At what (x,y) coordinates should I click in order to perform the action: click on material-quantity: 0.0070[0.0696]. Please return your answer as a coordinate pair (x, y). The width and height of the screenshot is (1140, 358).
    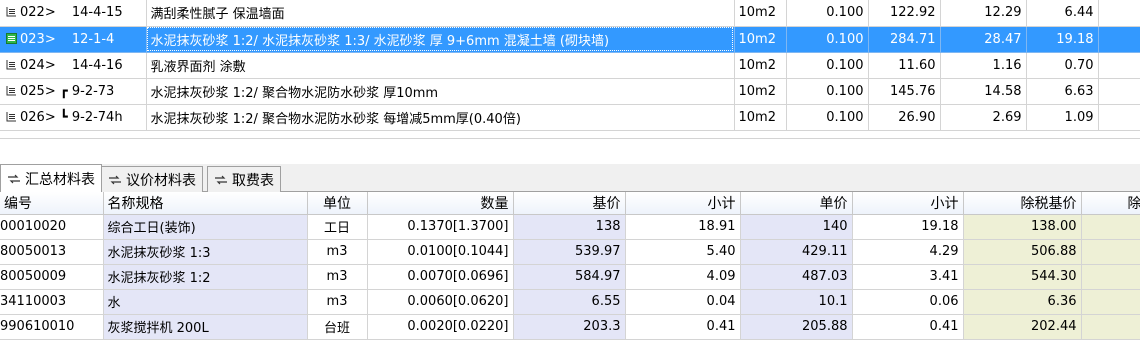
    Looking at the image, I should click on (440, 277).